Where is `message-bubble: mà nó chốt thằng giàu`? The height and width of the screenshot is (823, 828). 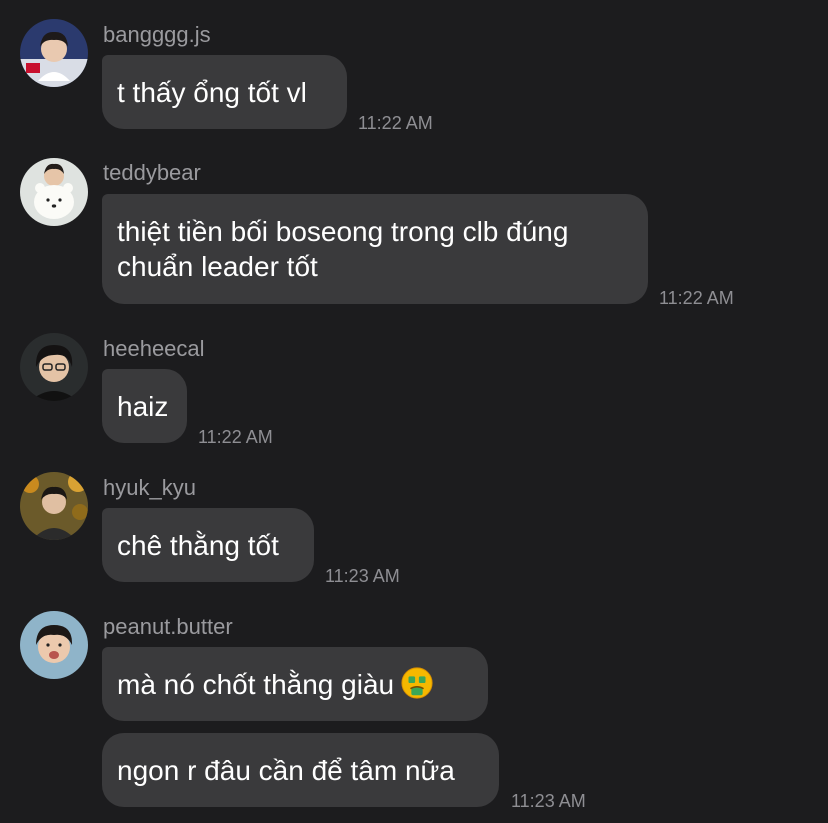 message-bubble: mà nó chốt thằng giàu is located at coordinates (295, 684).